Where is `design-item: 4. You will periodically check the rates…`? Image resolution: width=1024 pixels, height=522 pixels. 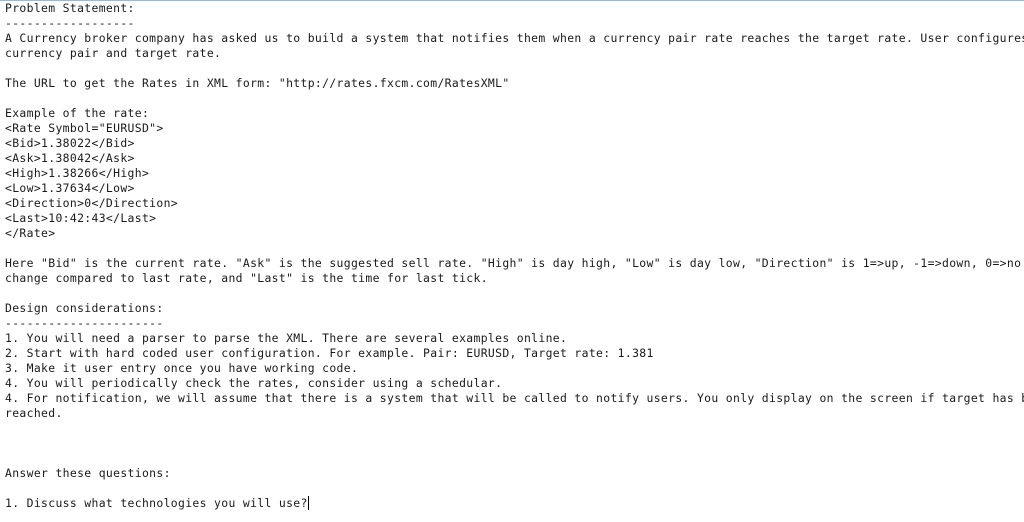 design-item: 4. You will periodically check the rates… is located at coordinates (254, 383).